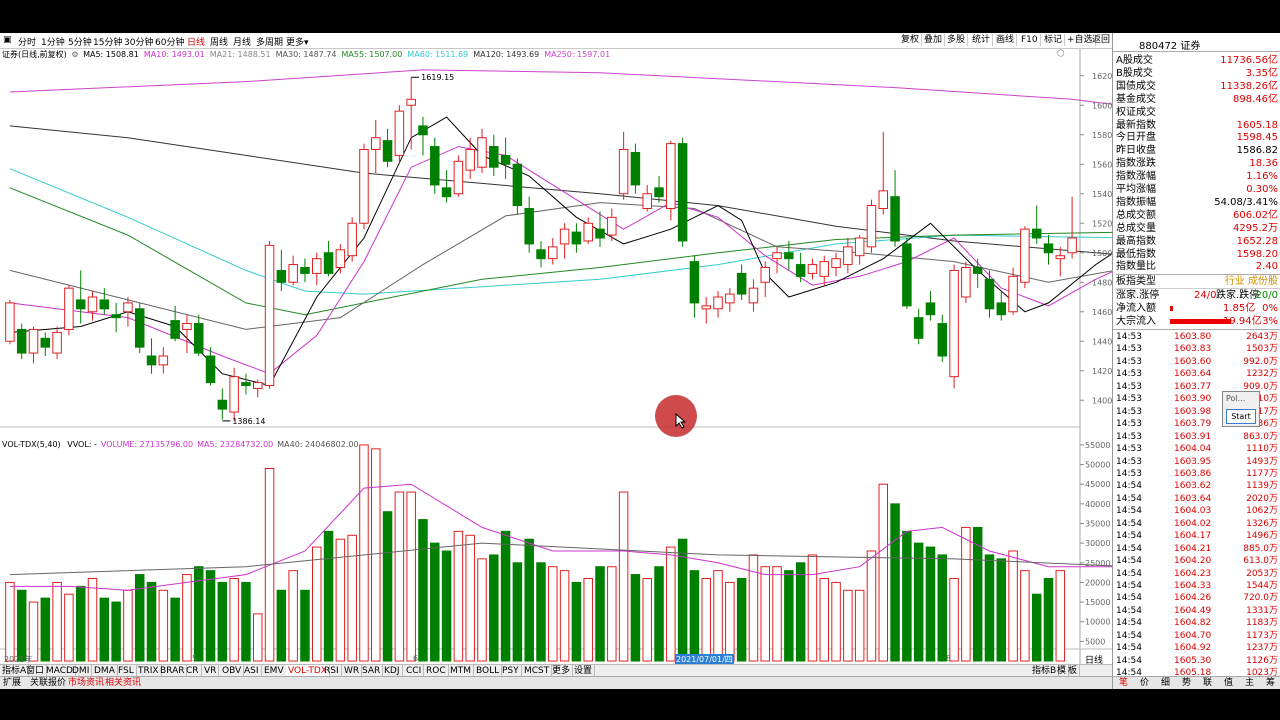 The width and height of the screenshot is (1280, 720). Describe the element at coordinates (1270, 683) in the screenshot. I see `quote-tab: 筹` at that location.